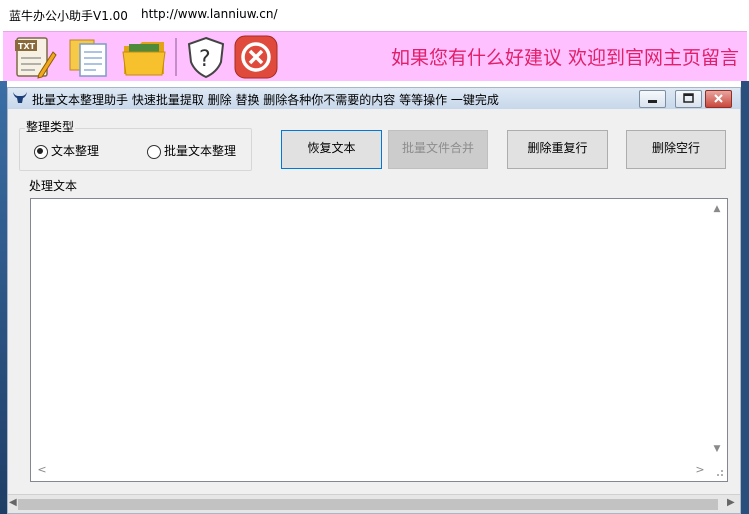  Describe the element at coordinates (89, 57) in the screenshot. I see `documents-icon` at that location.